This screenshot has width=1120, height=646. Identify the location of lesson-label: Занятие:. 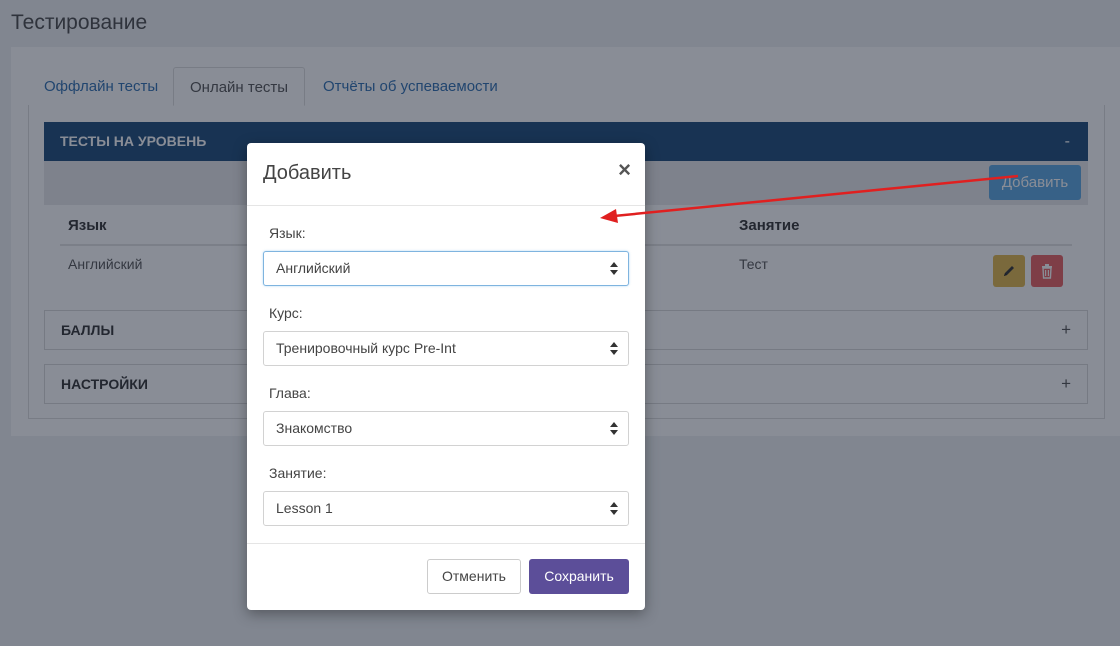
(298, 473).